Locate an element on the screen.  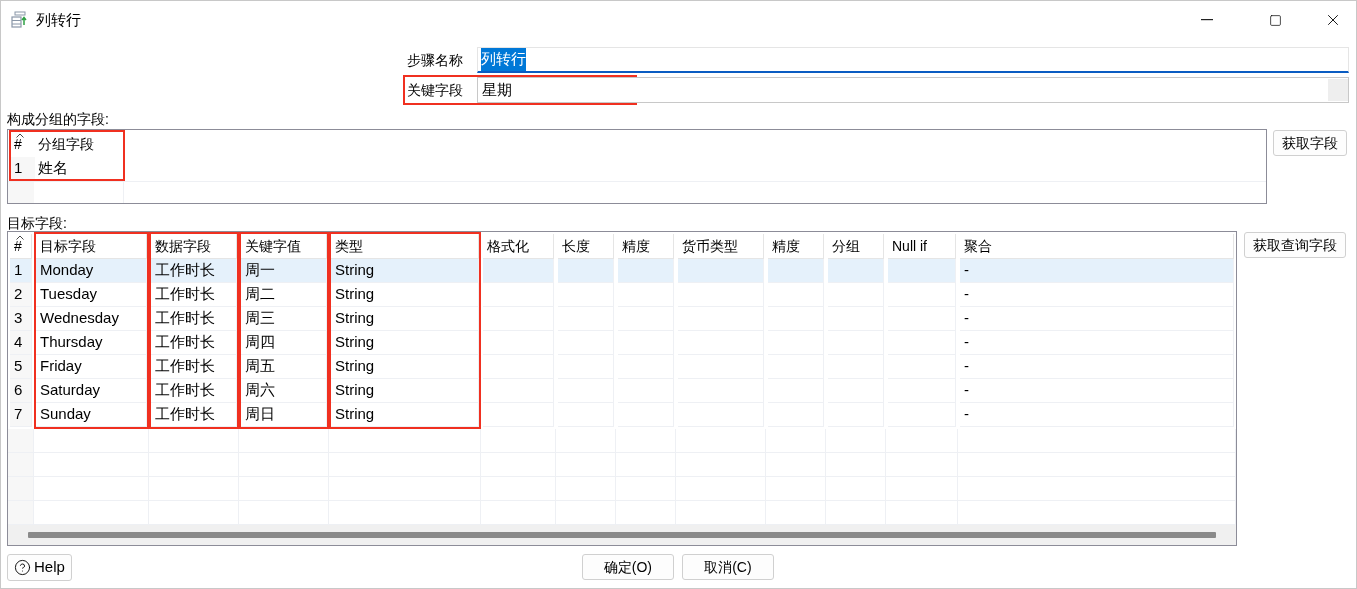
section-label: 目标字段: is located at coordinates (37, 223).